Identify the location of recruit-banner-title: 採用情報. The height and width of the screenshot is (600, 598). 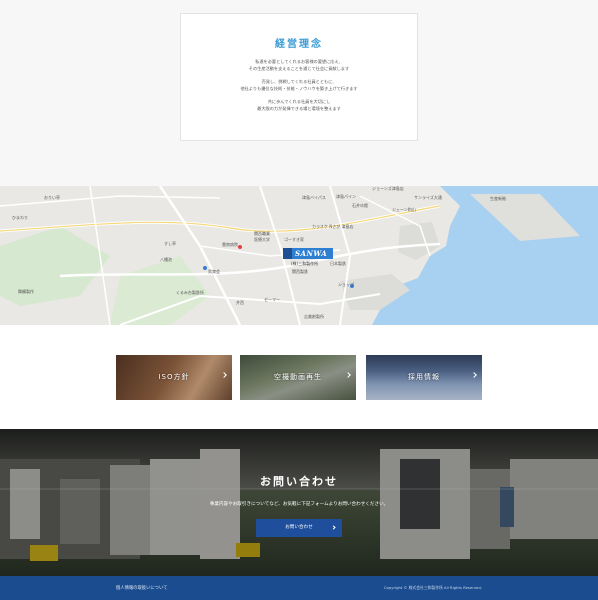
(424, 377).